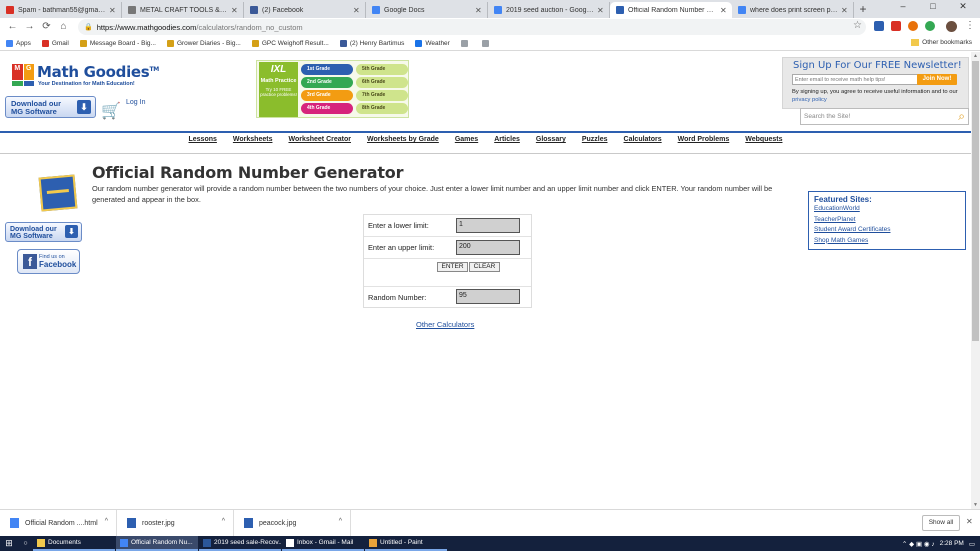 This screenshot has height=551, width=980. Describe the element at coordinates (111, 111) in the screenshot. I see `shopping-cart-icon: 🛒` at that location.